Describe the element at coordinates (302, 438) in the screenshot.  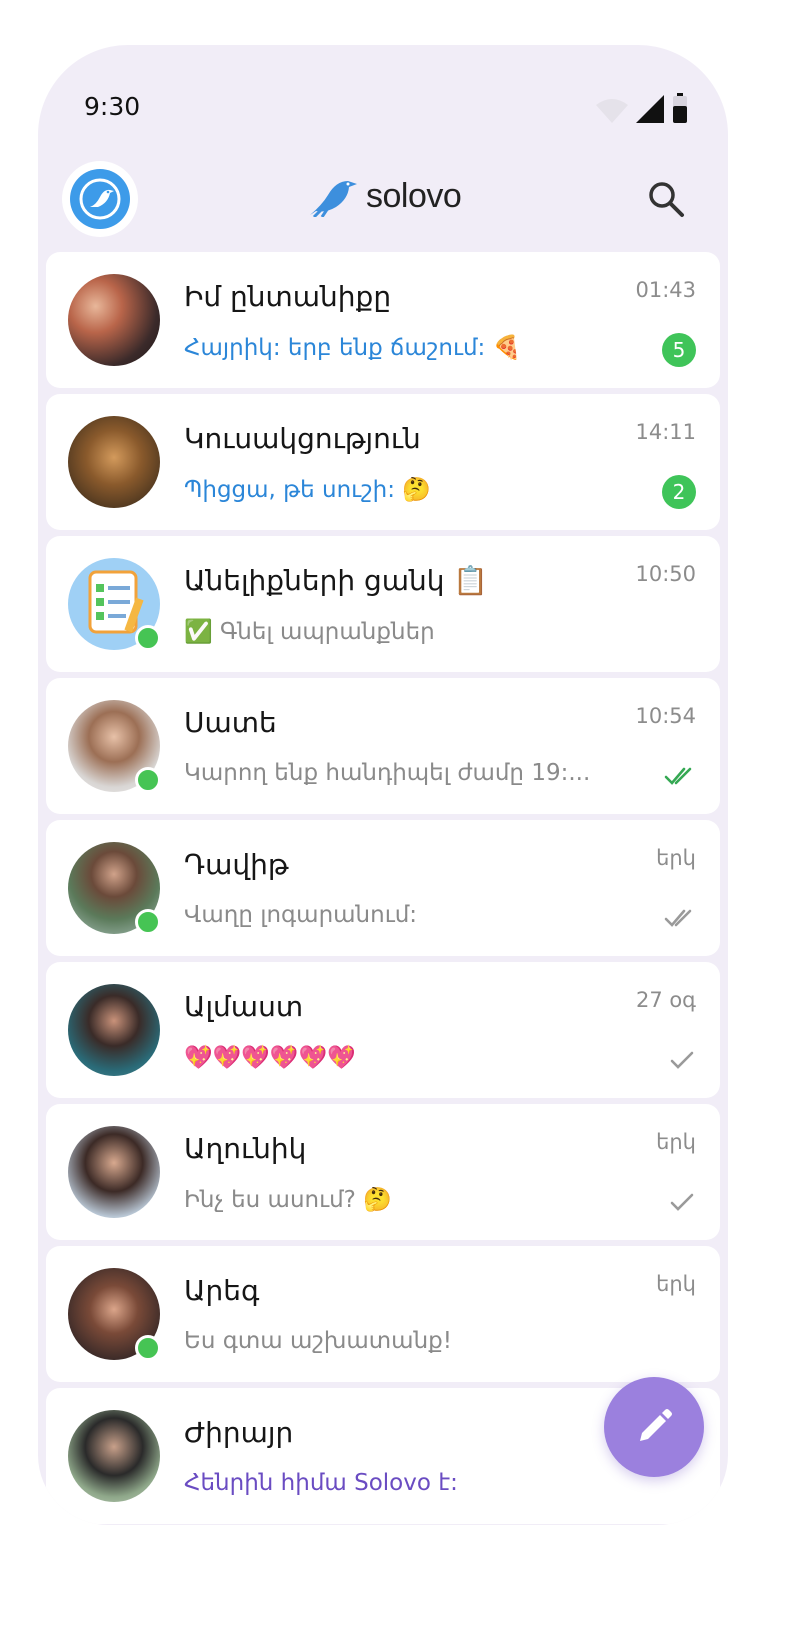
I see `chat-name: Կուսակցություն` at that location.